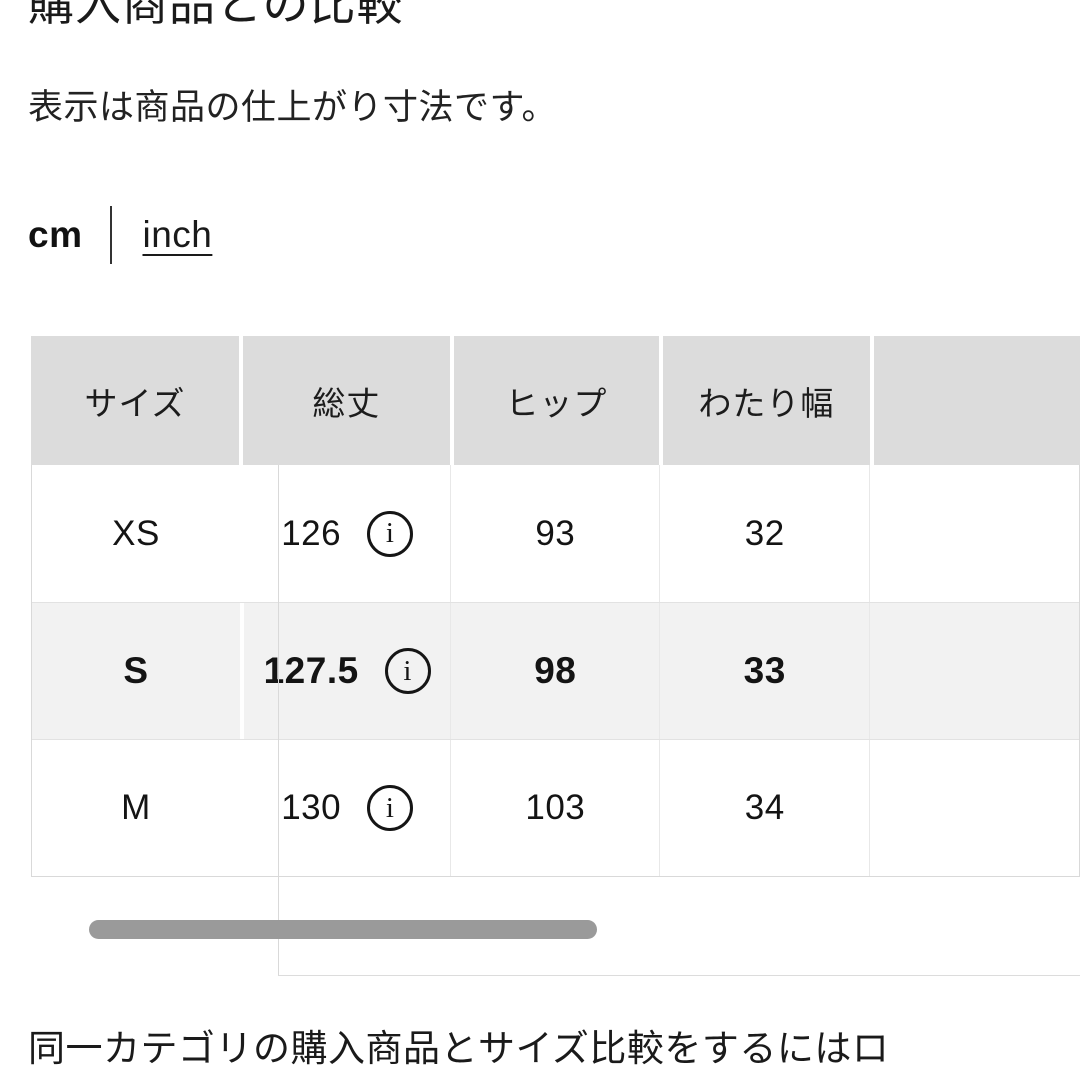 The height and width of the screenshot is (1080, 1080). What do you see at coordinates (216, 15) in the screenshot?
I see `page-title: 購入商品との比較` at bounding box center [216, 15].